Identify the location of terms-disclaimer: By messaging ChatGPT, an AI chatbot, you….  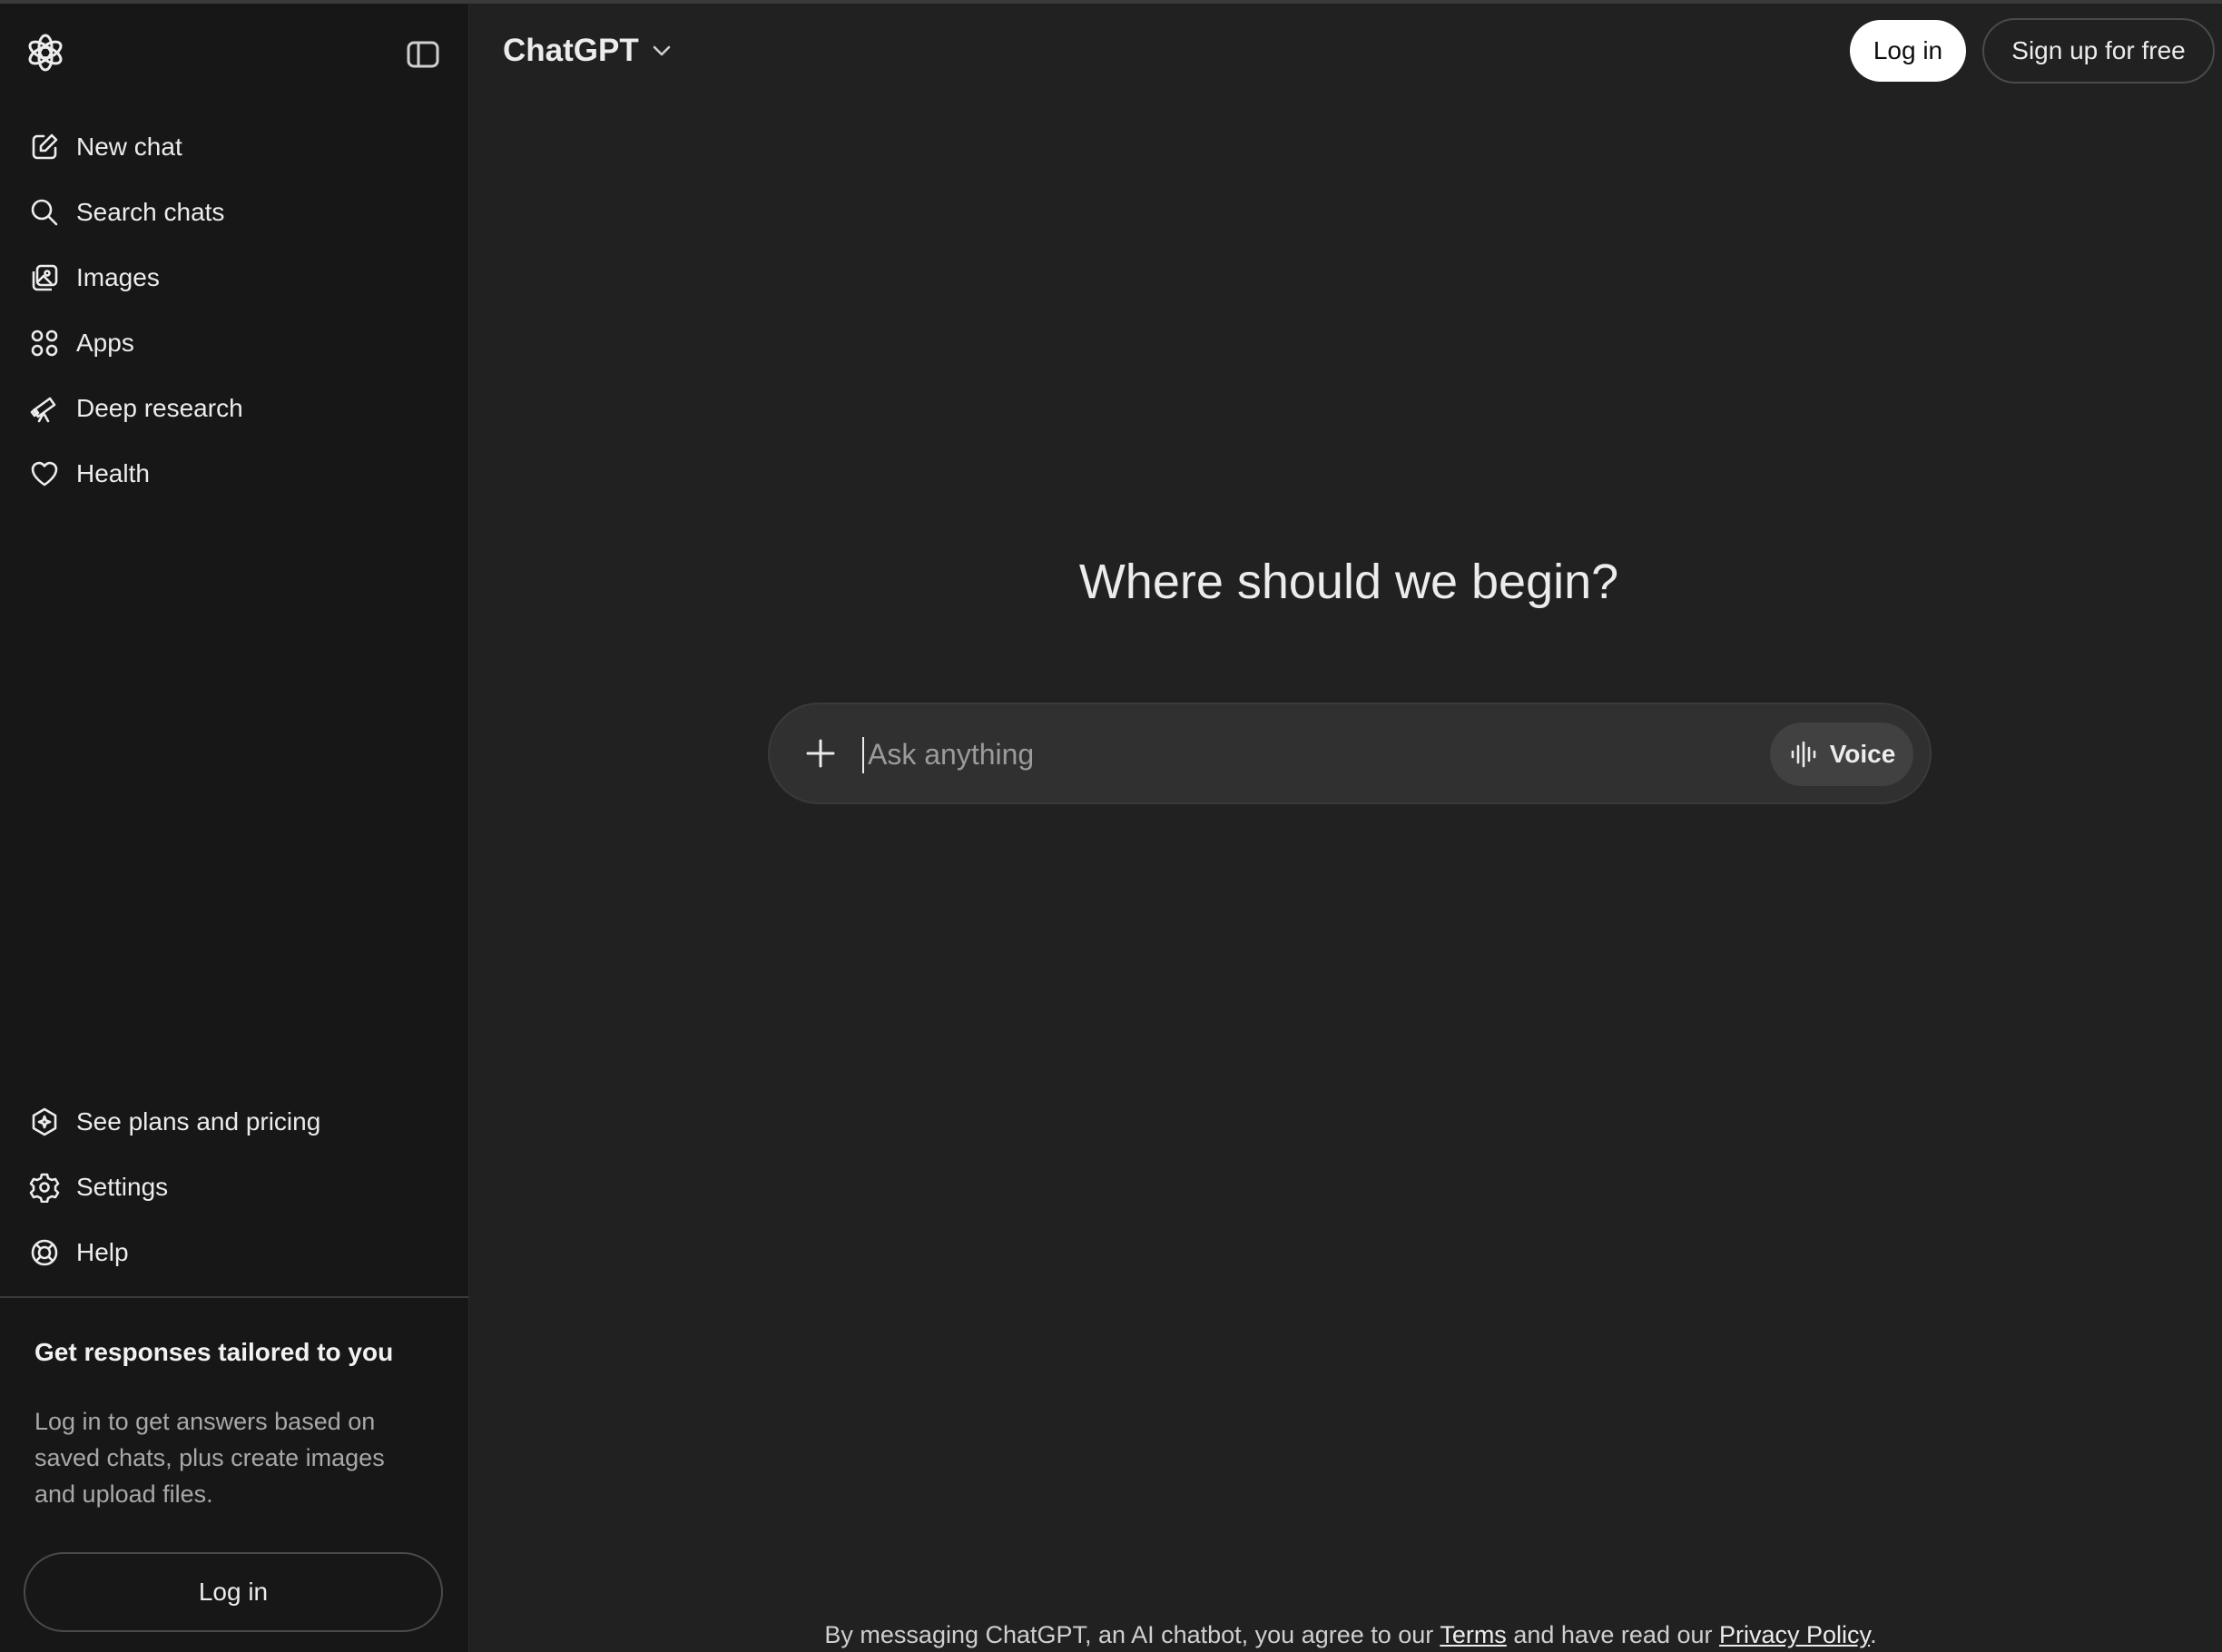
(1350, 1635).